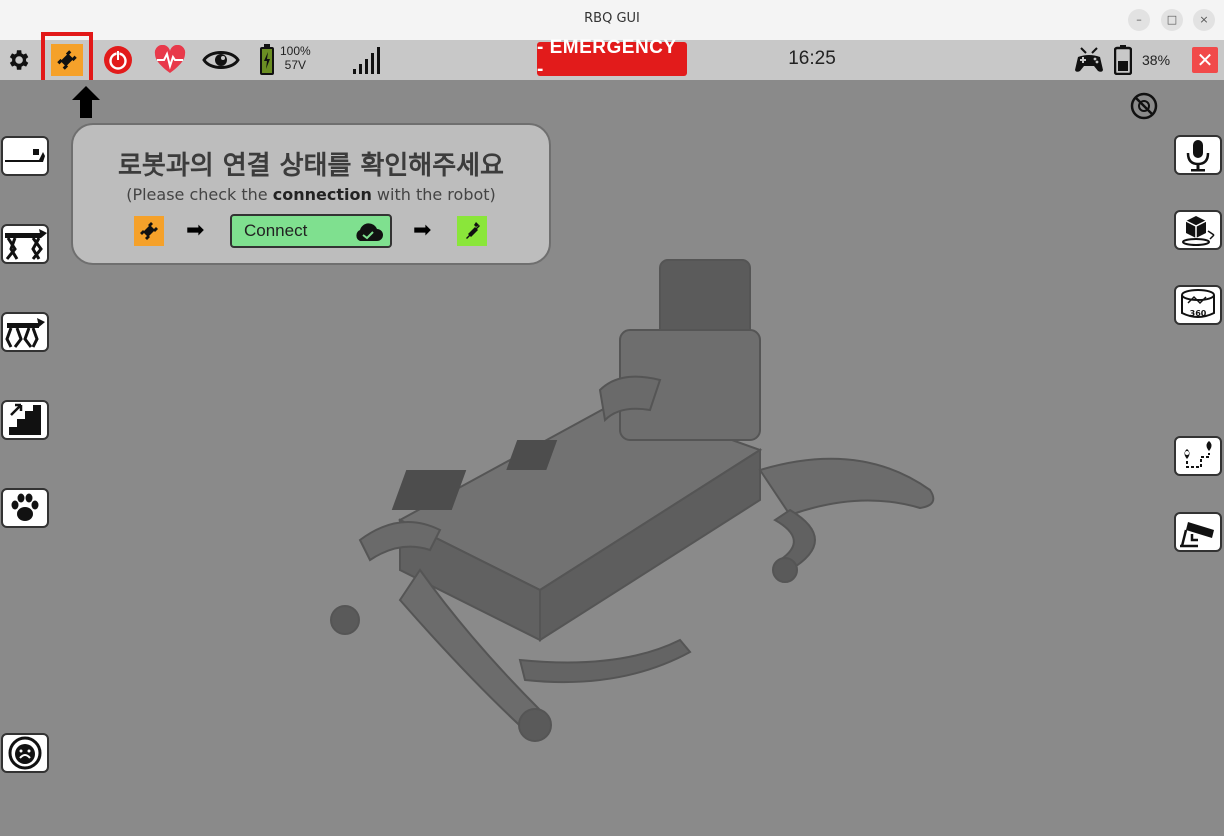 The width and height of the screenshot is (1224, 836). Describe the element at coordinates (1204, 20) in the screenshot. I see `window-close-button: ×` at that location.